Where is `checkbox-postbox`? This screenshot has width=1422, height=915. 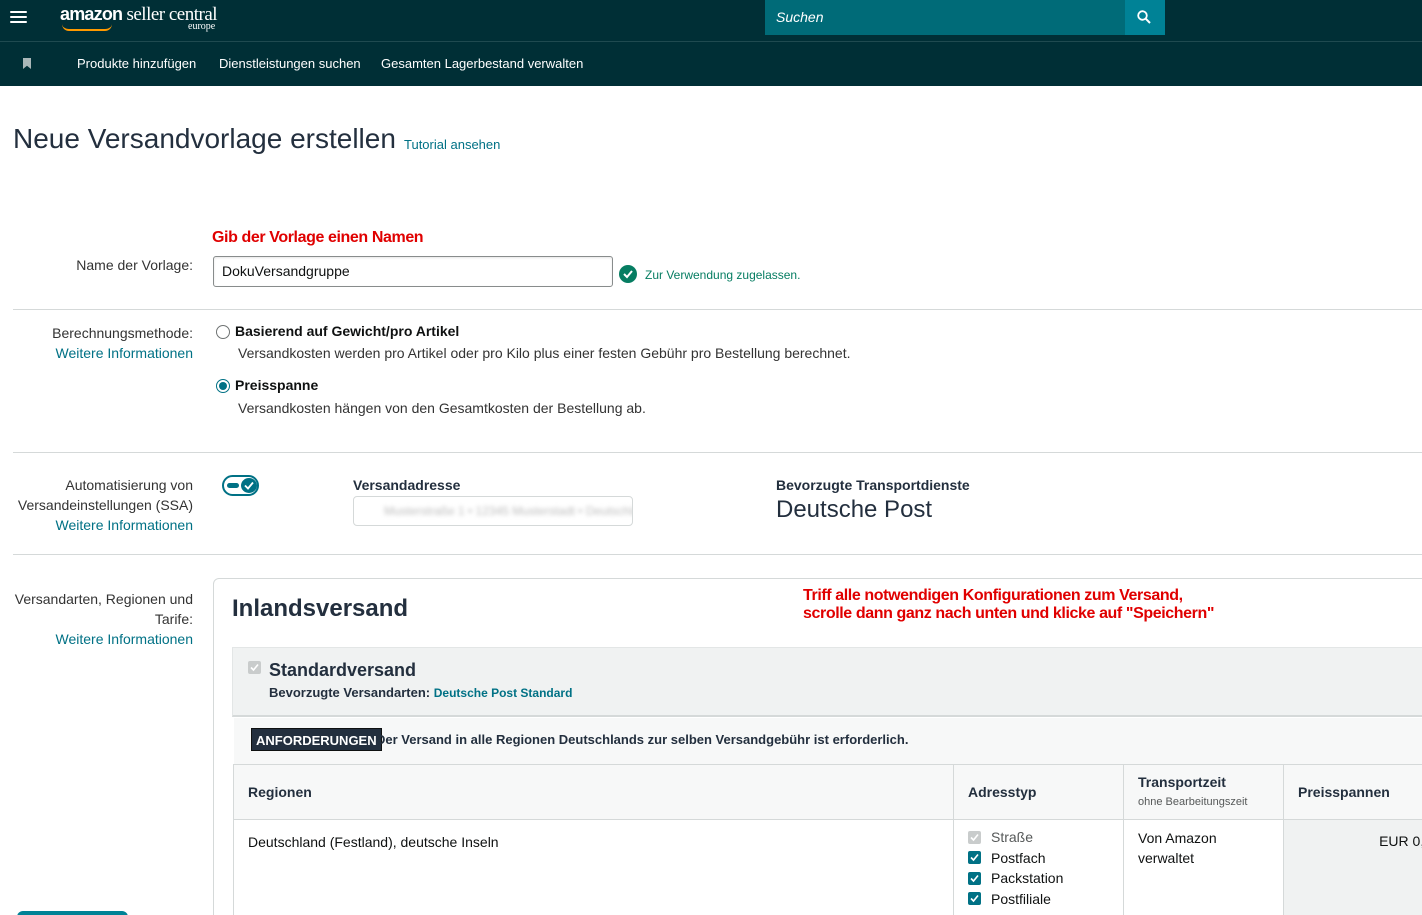
checkbox-postbox is located at coordinates (974, 858).